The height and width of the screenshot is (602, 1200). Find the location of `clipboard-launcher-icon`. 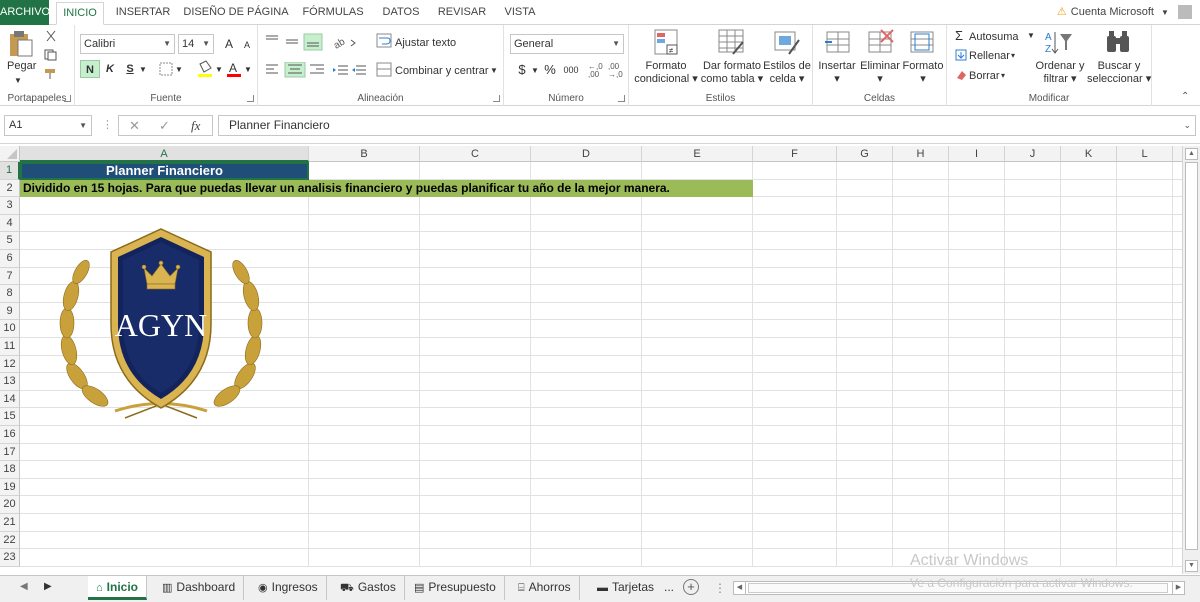

clipboard-launcher-icon is located at coordinates (67, 98).